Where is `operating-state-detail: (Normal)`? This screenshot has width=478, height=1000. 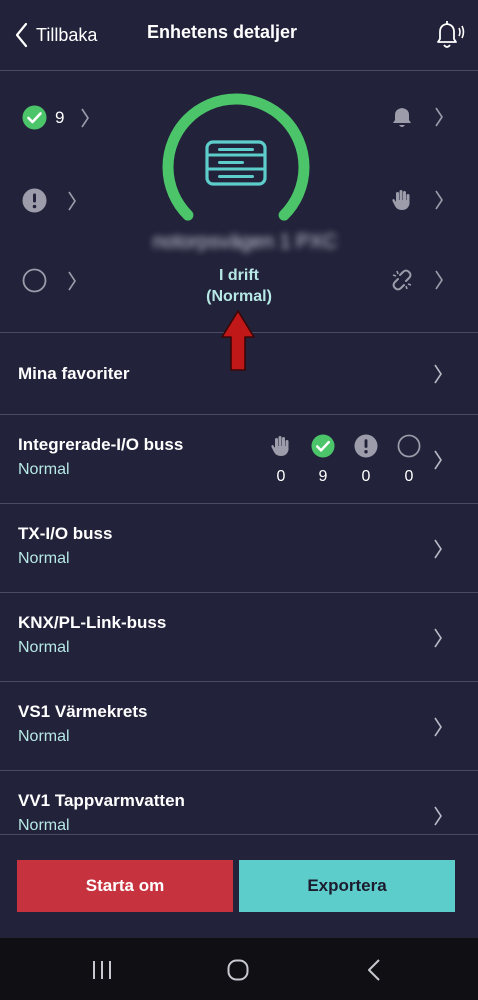
operating-state-detail: (Normal) is located at coordinates (239, 296).